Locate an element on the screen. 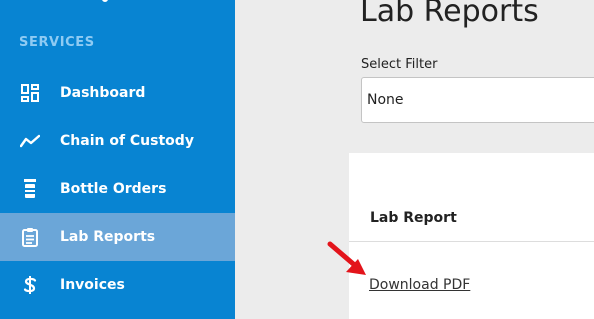 The image size is (594, 319). sidebar-section-label: SERVICES is located at coordinates (57, 42).